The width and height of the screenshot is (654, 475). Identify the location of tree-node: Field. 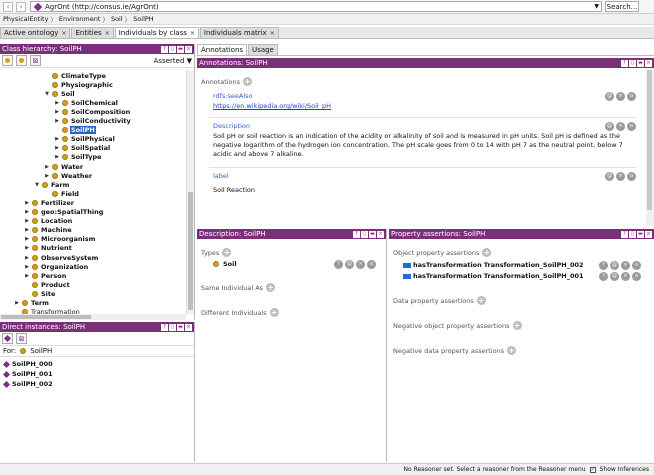
(62, 193).